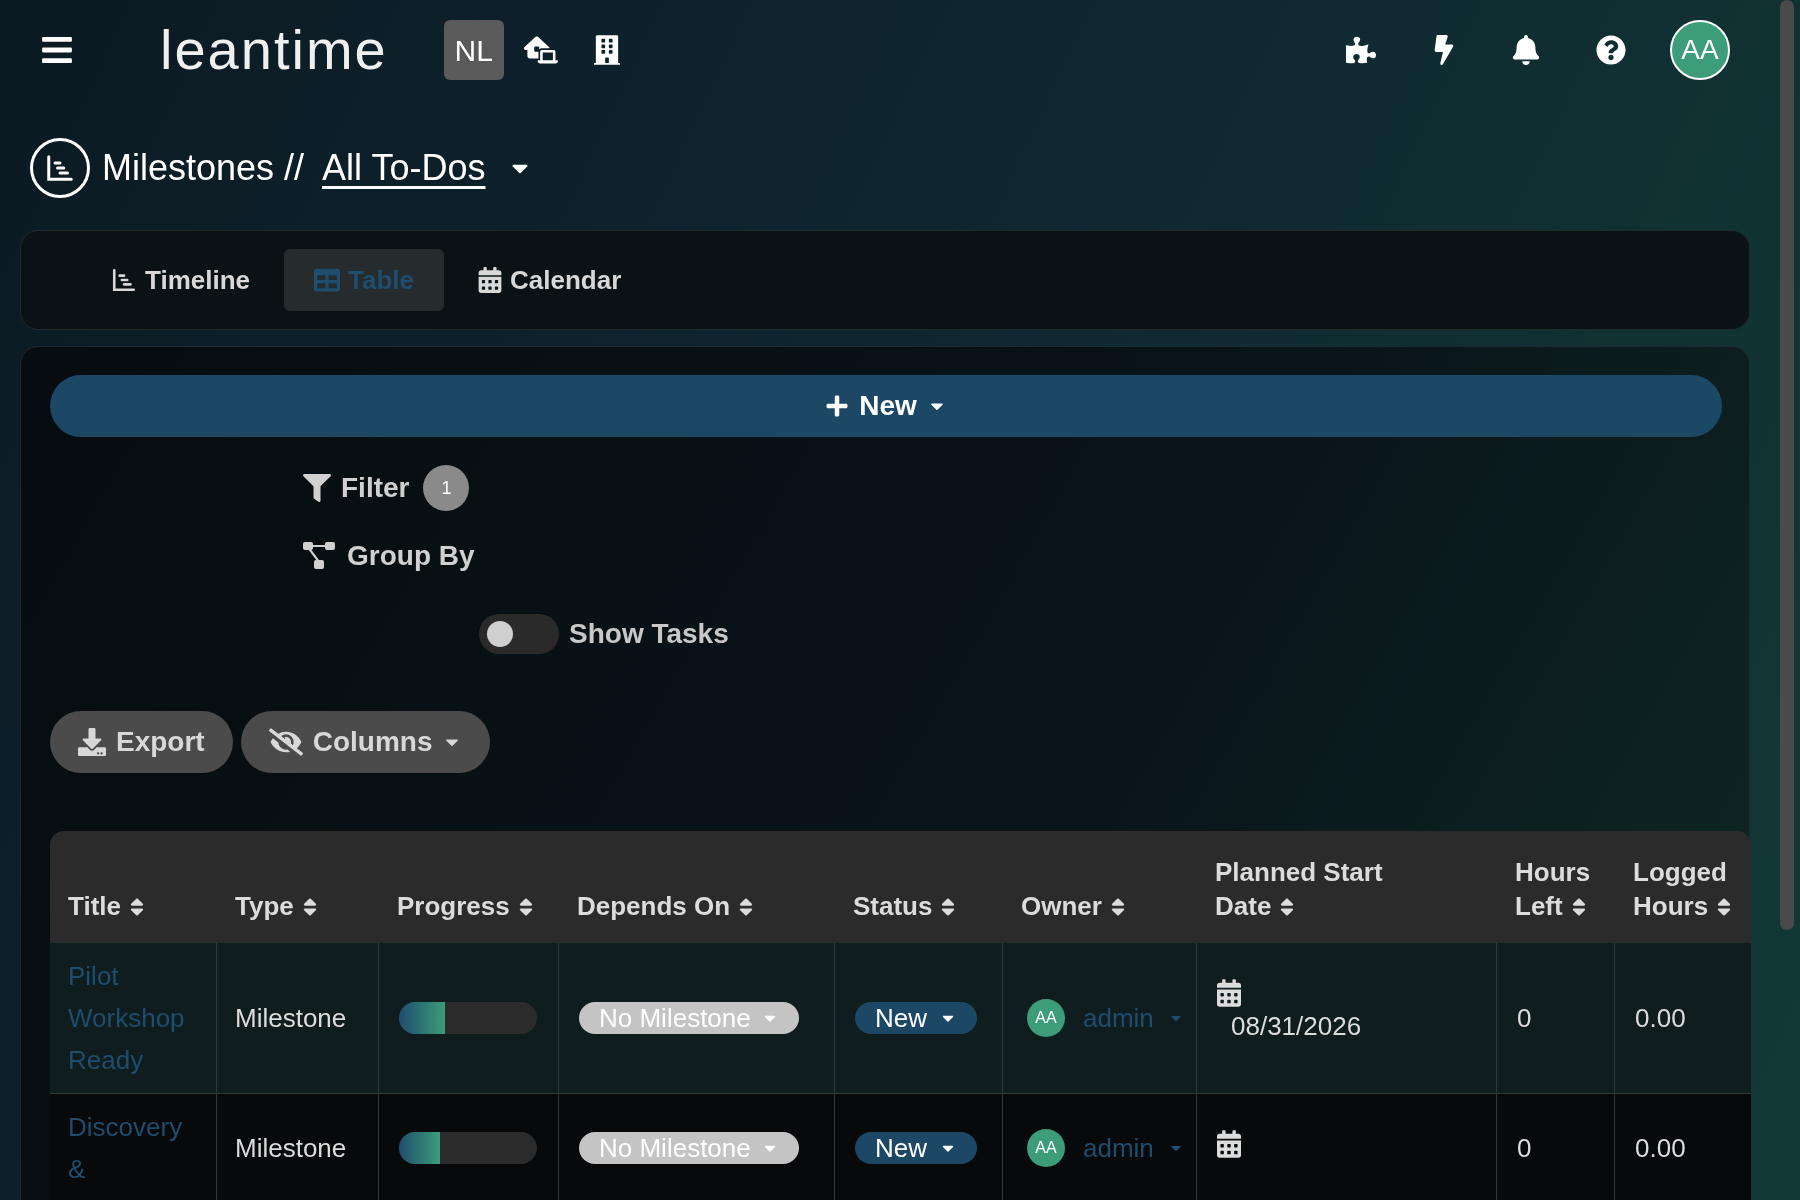 The height and width of the screenshot is (1200, 1800). I want to click on column-header: Type, so click(298, 887).